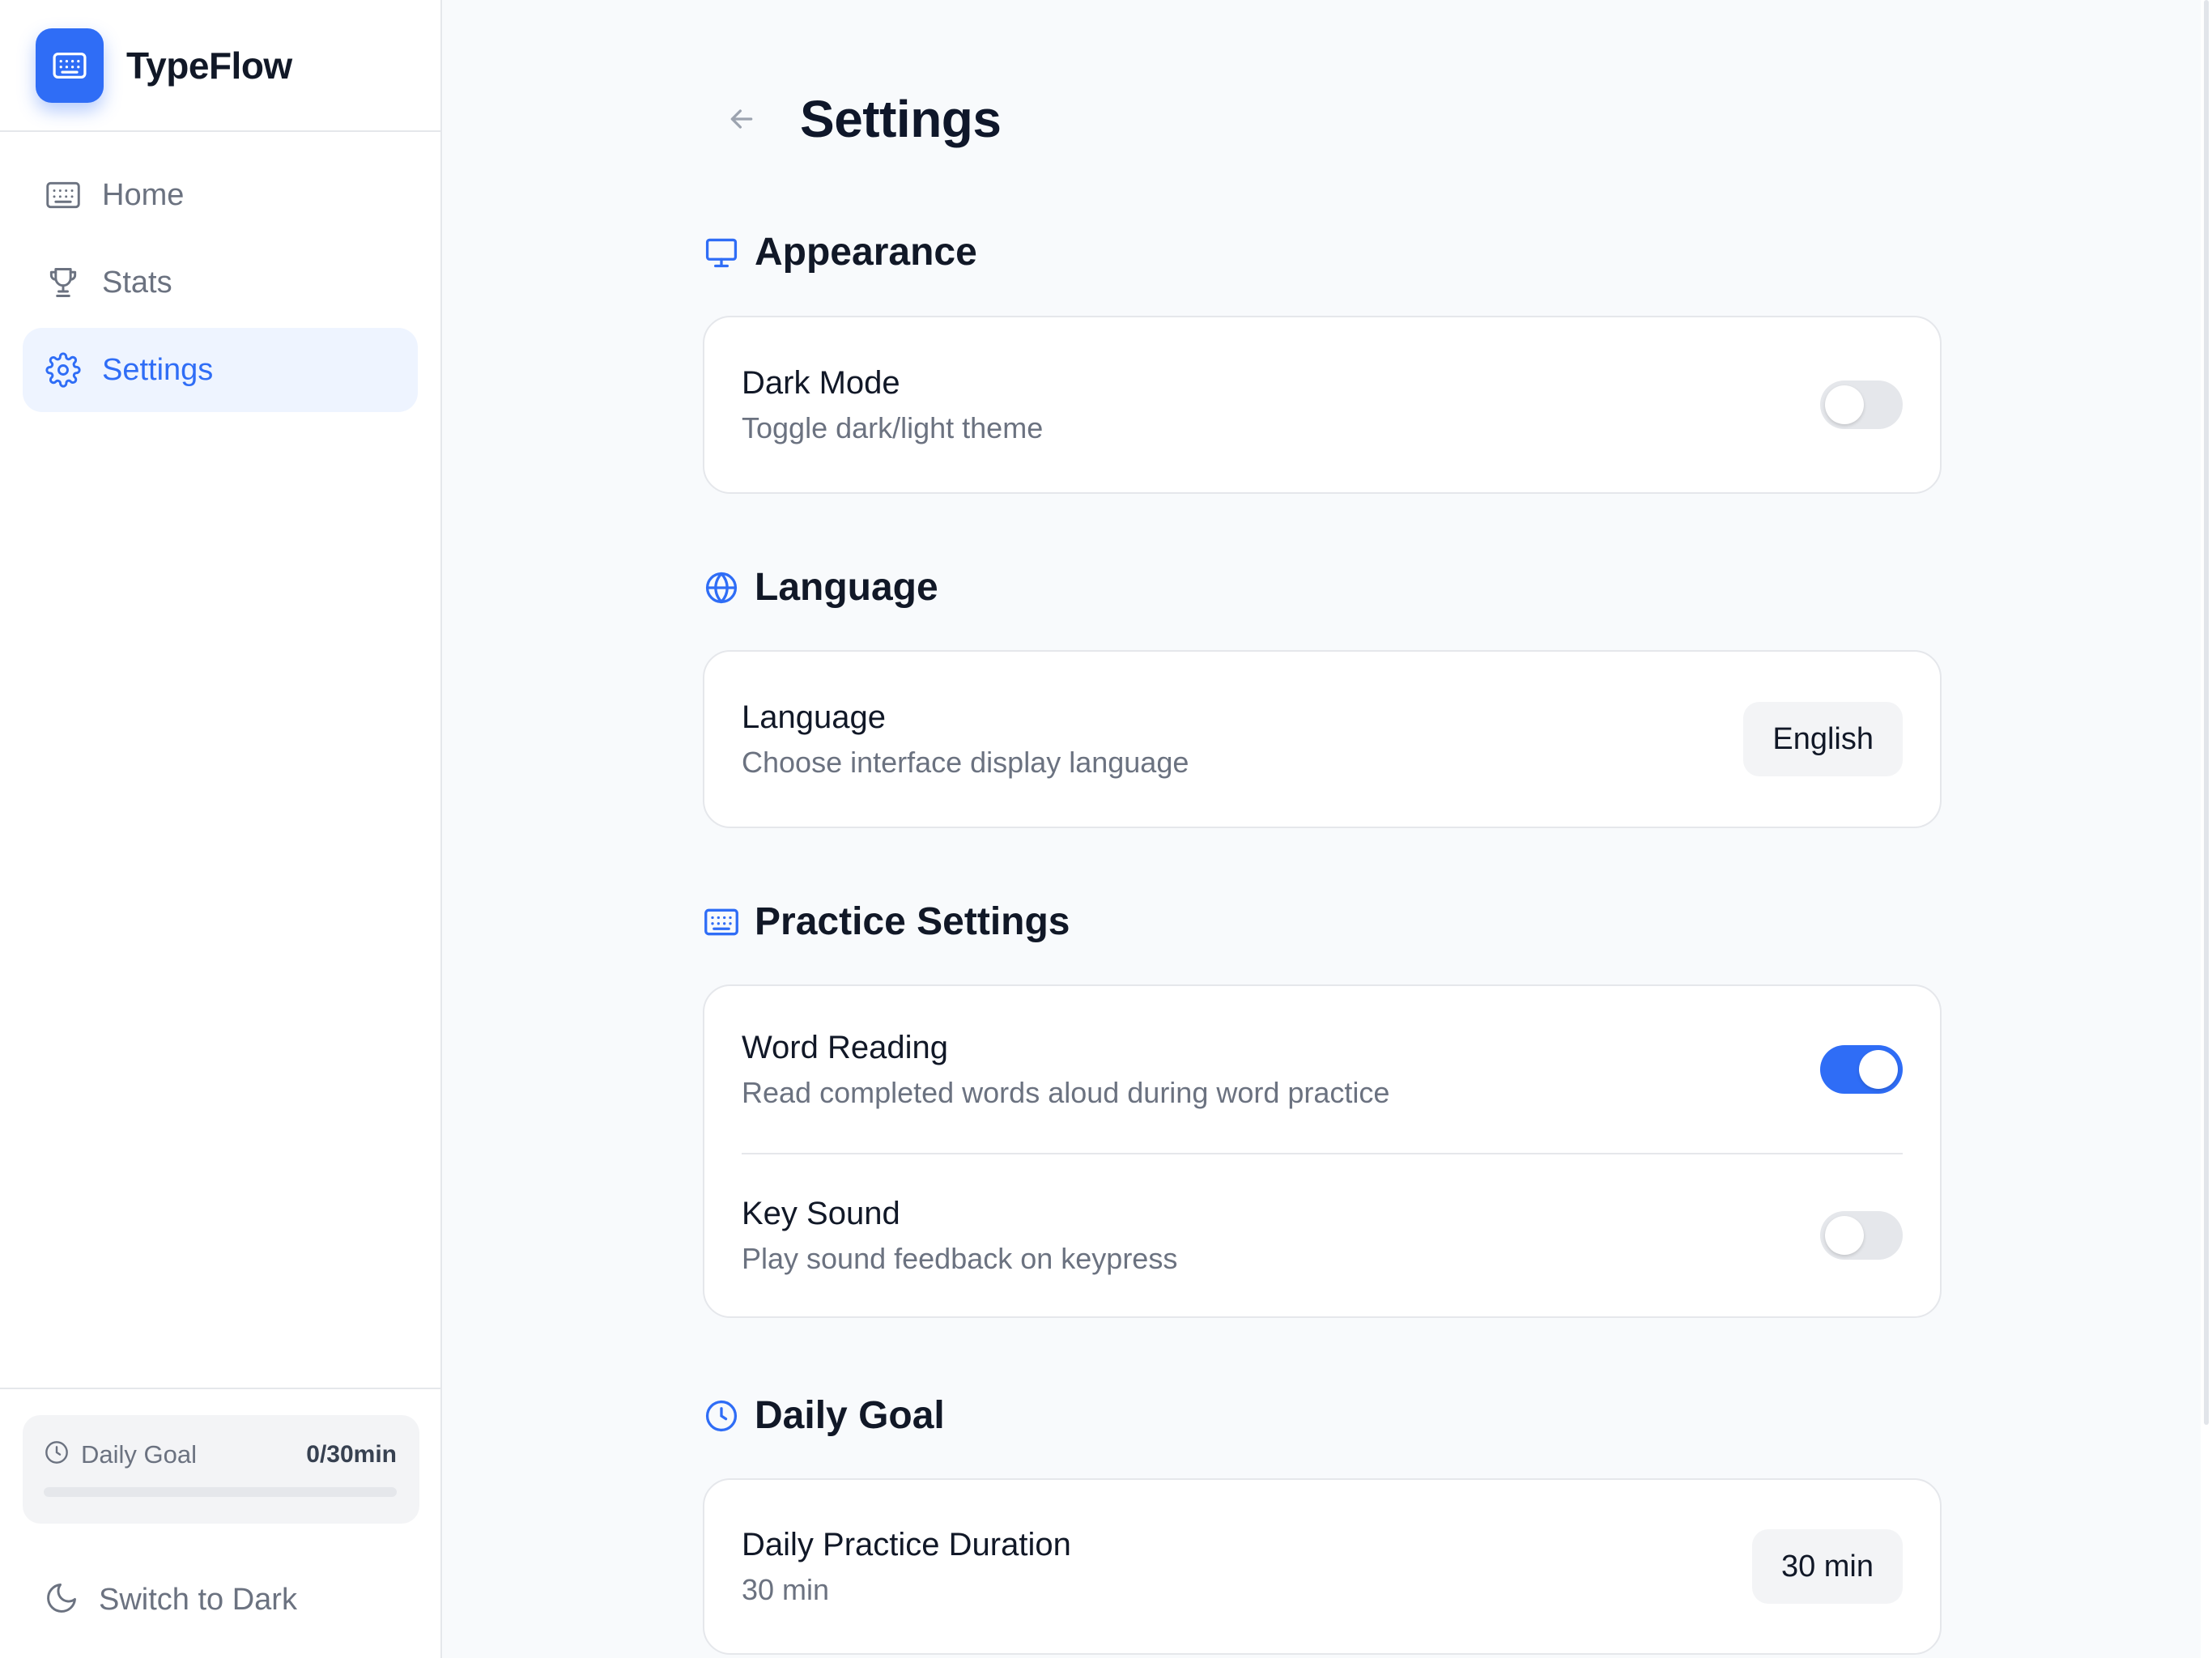 The height and width of the screenshot is (1658, 2212). I want to click on monitor-icon, so click(722, 252).